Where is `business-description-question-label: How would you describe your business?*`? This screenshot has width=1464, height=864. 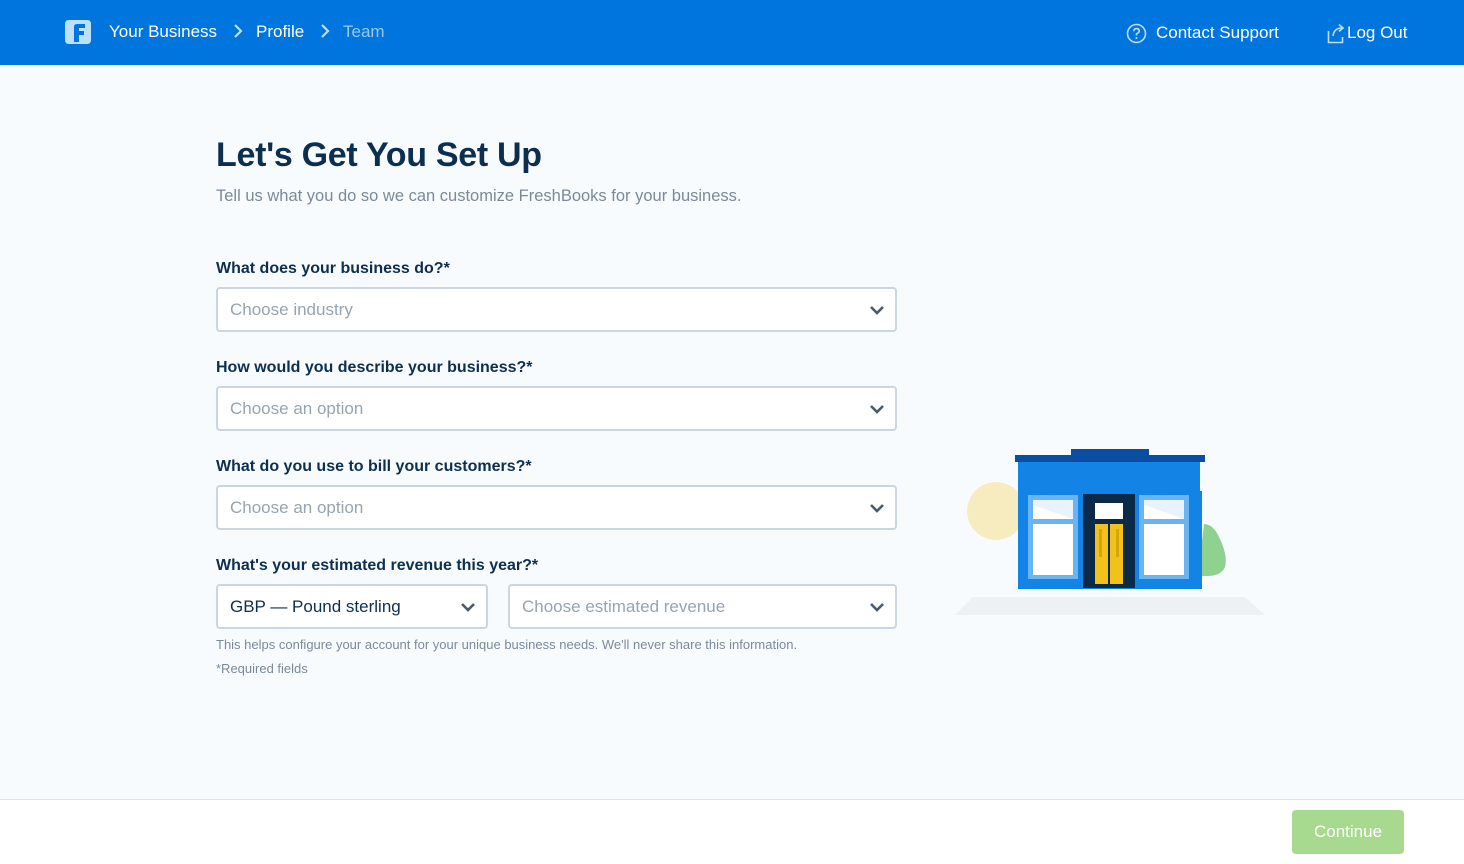 business-description-question-label: How would you describe your business?* is located at coordinates (374, 367).